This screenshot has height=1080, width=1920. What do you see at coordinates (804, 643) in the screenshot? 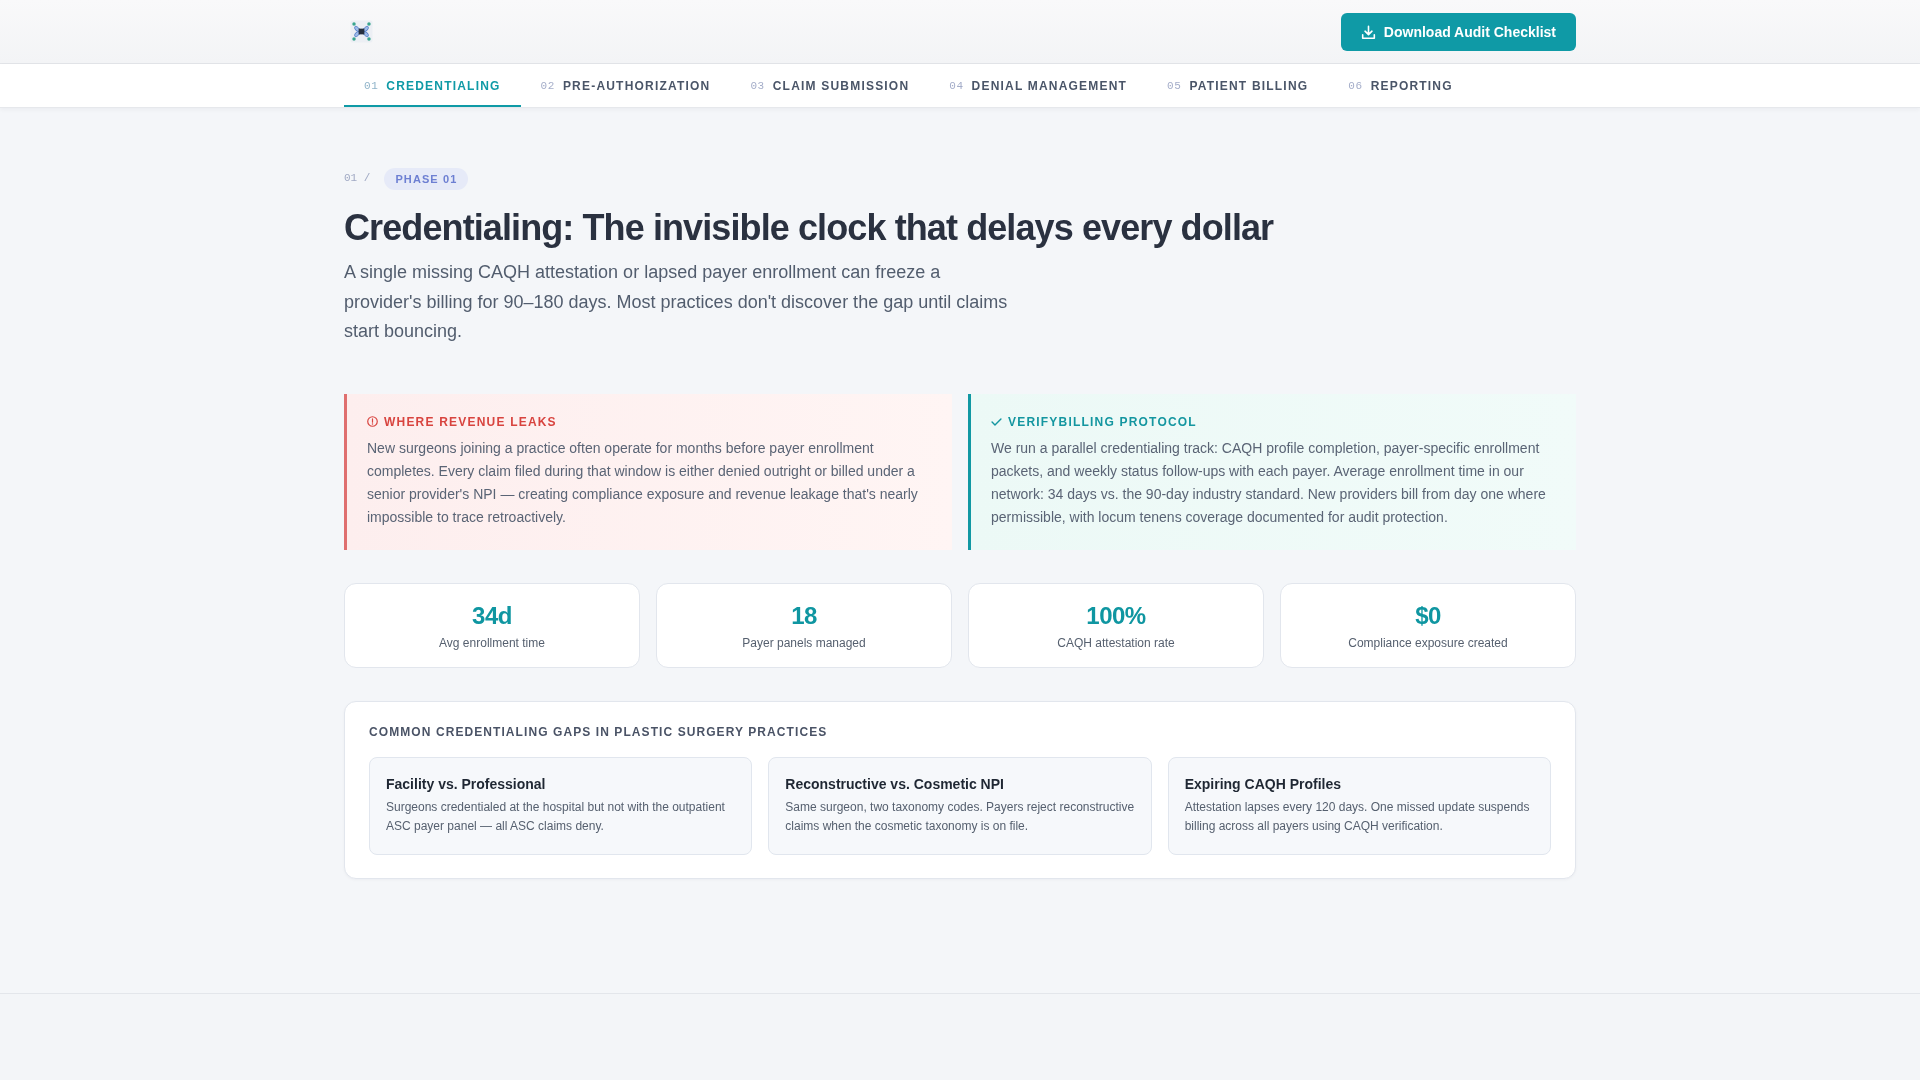
I see `stat-label: Payer panels managed` at bounding box center [804, 643].